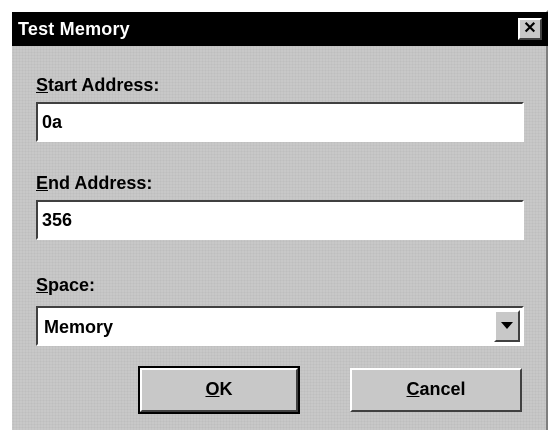 Image resolution: width=550 pixels, height=430 pixels. What do you see at coordinates (74, 29) in the screenshot?
I see `dialog-title: Test Memory` at bounding box center [74, 29].